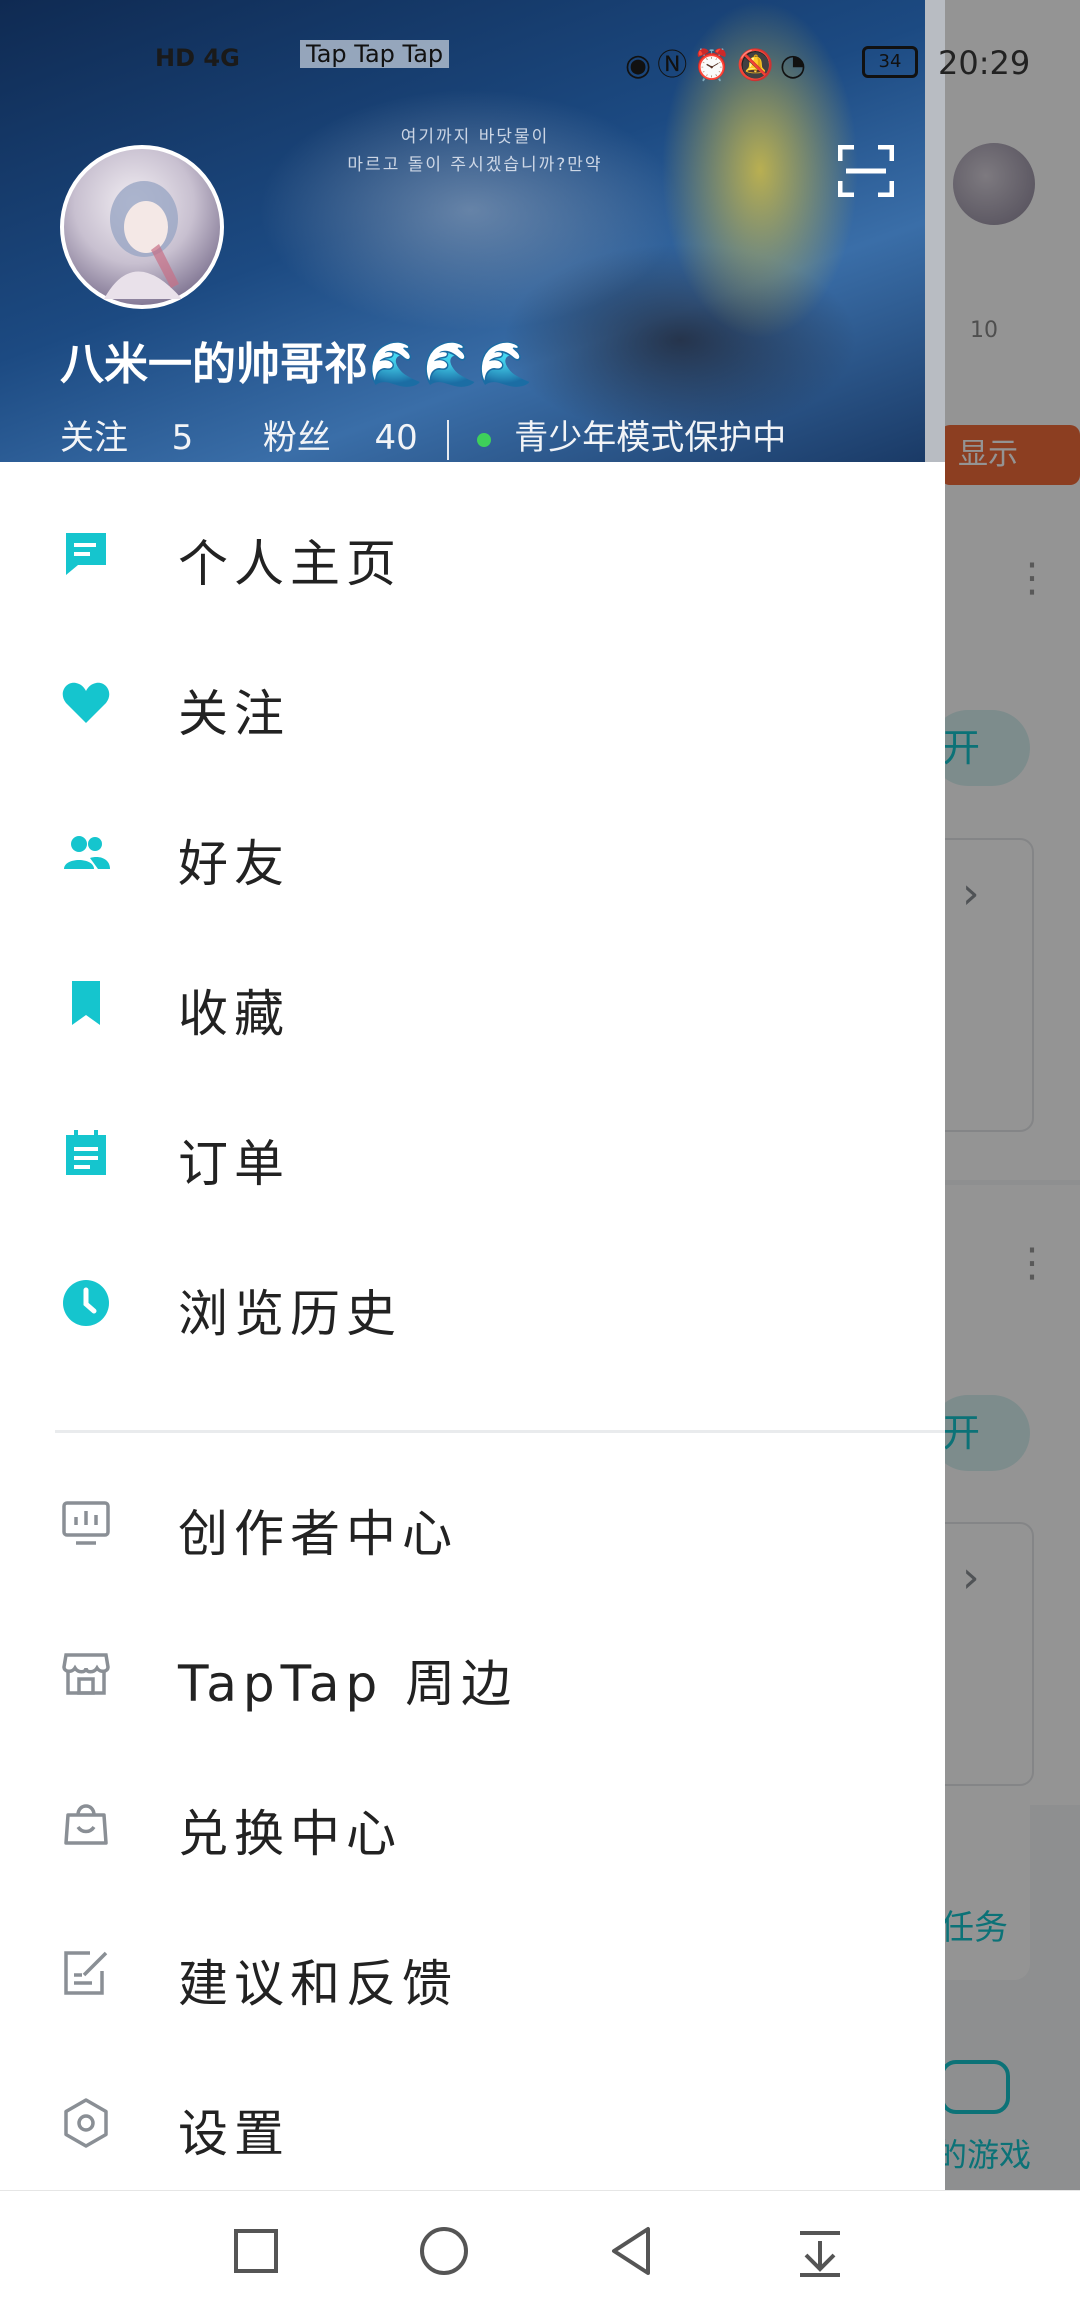  Describe the element at coordinates (758, 65) in the screenshot. I see `mute-icon: 🔕` at that location.